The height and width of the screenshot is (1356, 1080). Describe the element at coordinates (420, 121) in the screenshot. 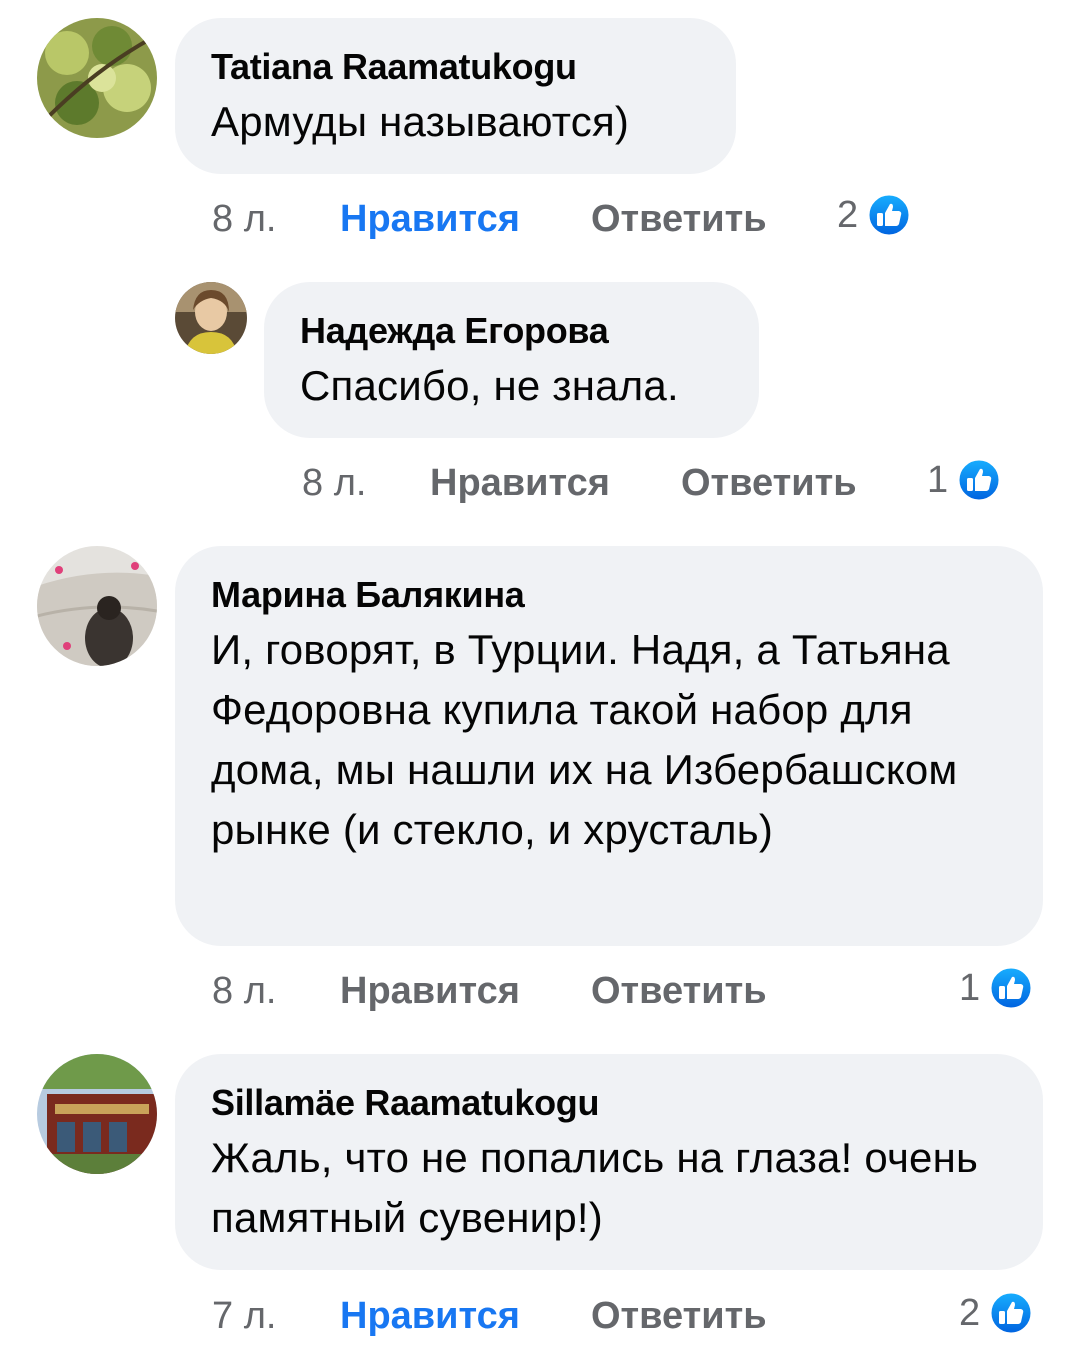

I see `comment-text: Армуды называются)` at that location.